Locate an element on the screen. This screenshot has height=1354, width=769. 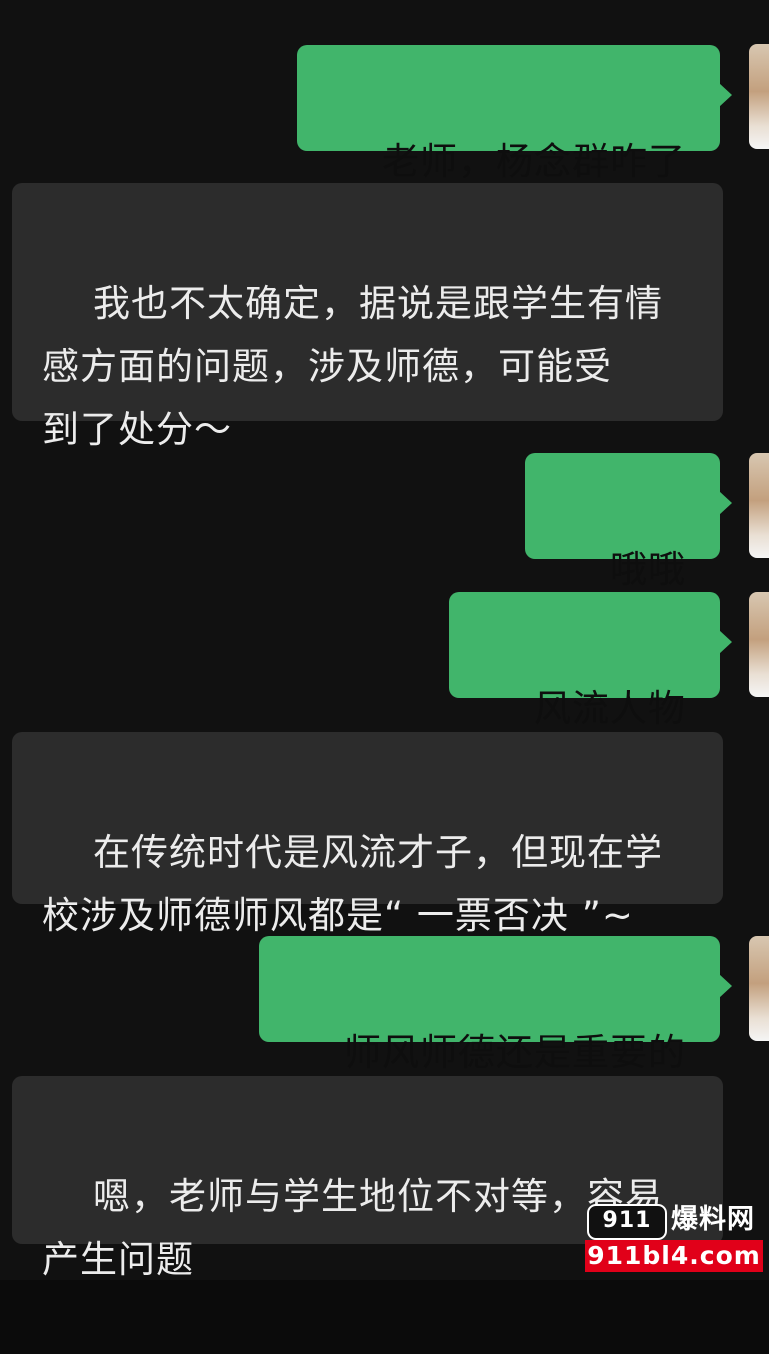
message-text: 老师，杨念群咋了 is located at coordinates (534, 161).